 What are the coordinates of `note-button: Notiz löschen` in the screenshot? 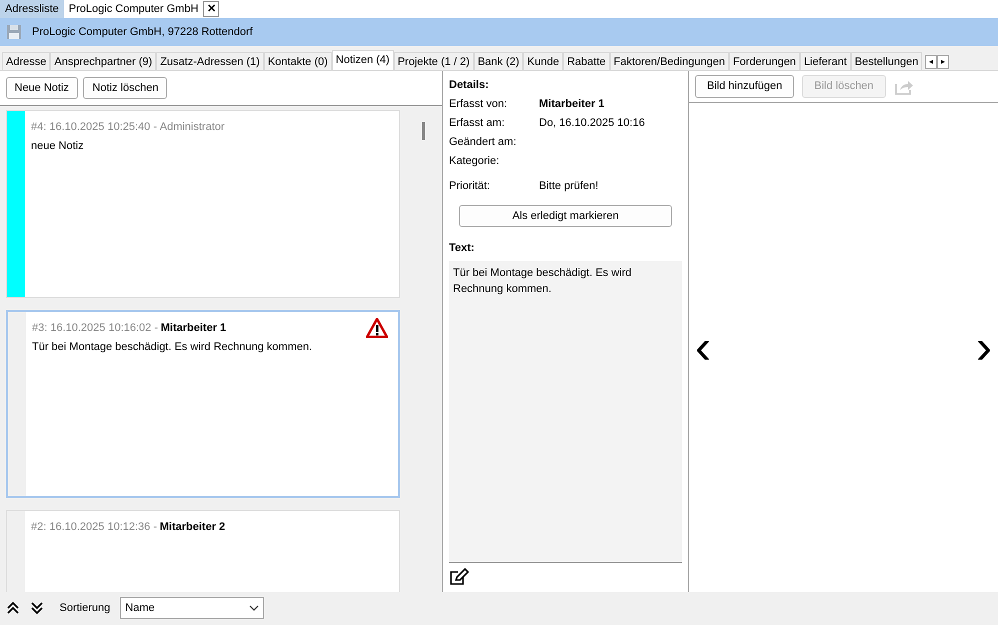 It's located at (125, 87).